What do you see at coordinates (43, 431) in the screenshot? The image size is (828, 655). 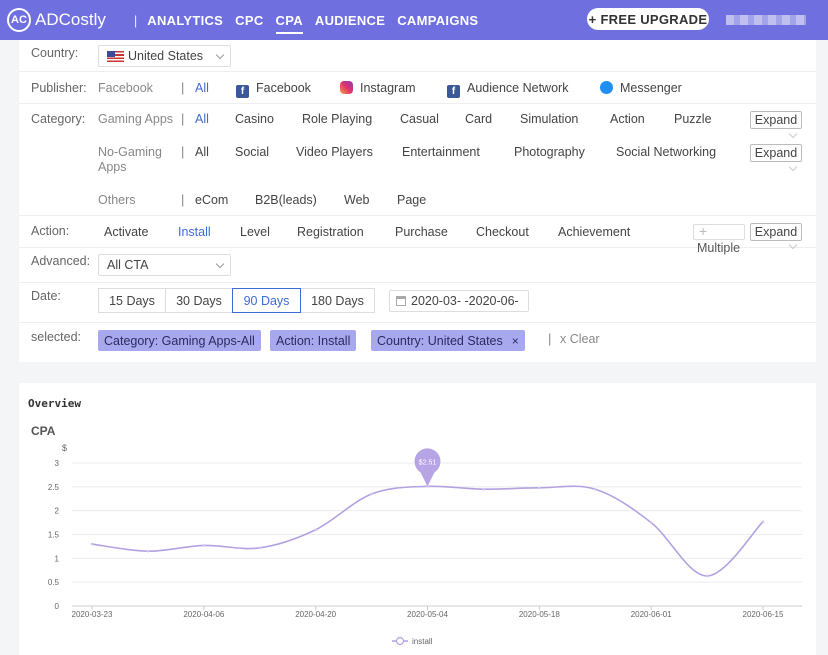 I see `chart-title: CPA` at bounding box center [43, 431].